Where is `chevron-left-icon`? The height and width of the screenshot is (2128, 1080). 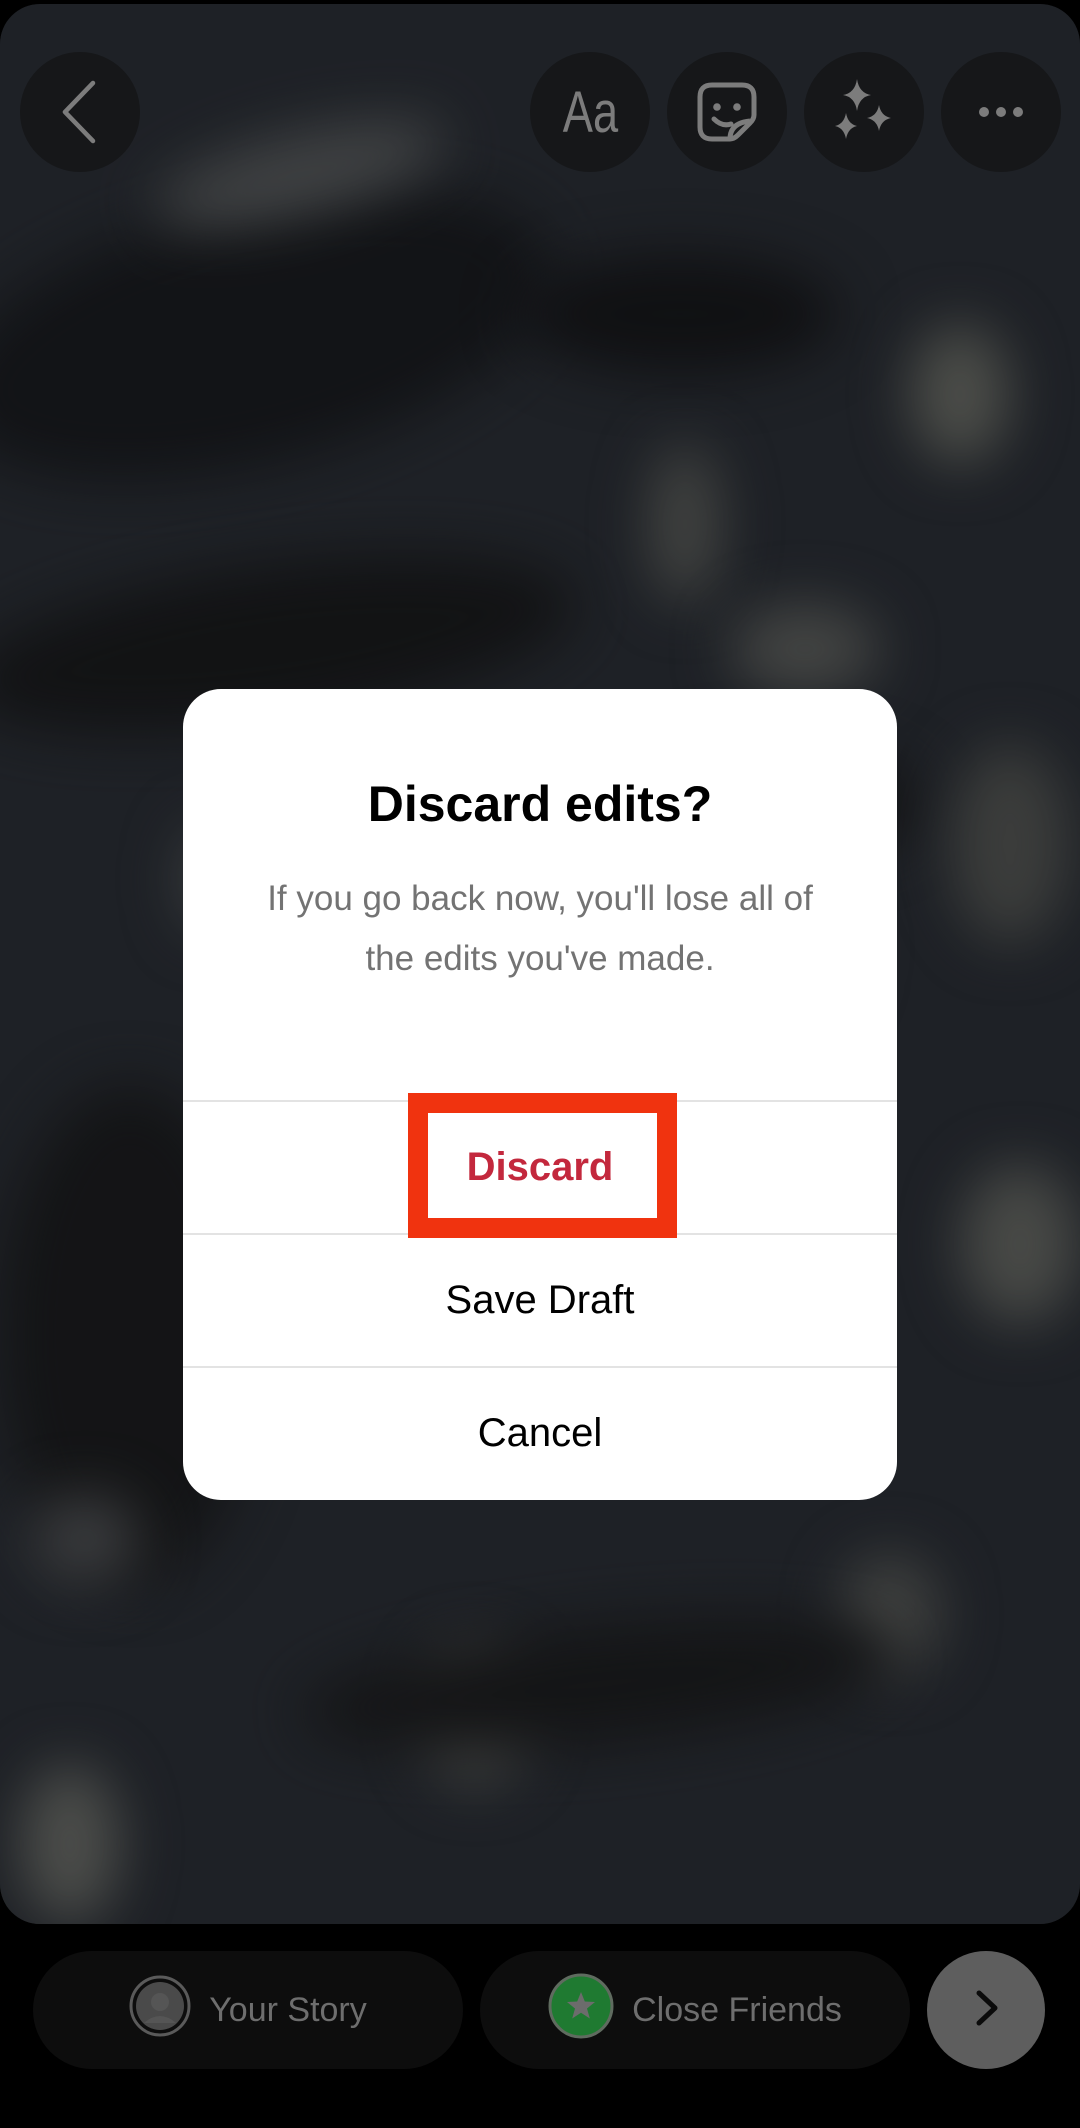 chevron-left-icon is located at coordinates (80, 112).